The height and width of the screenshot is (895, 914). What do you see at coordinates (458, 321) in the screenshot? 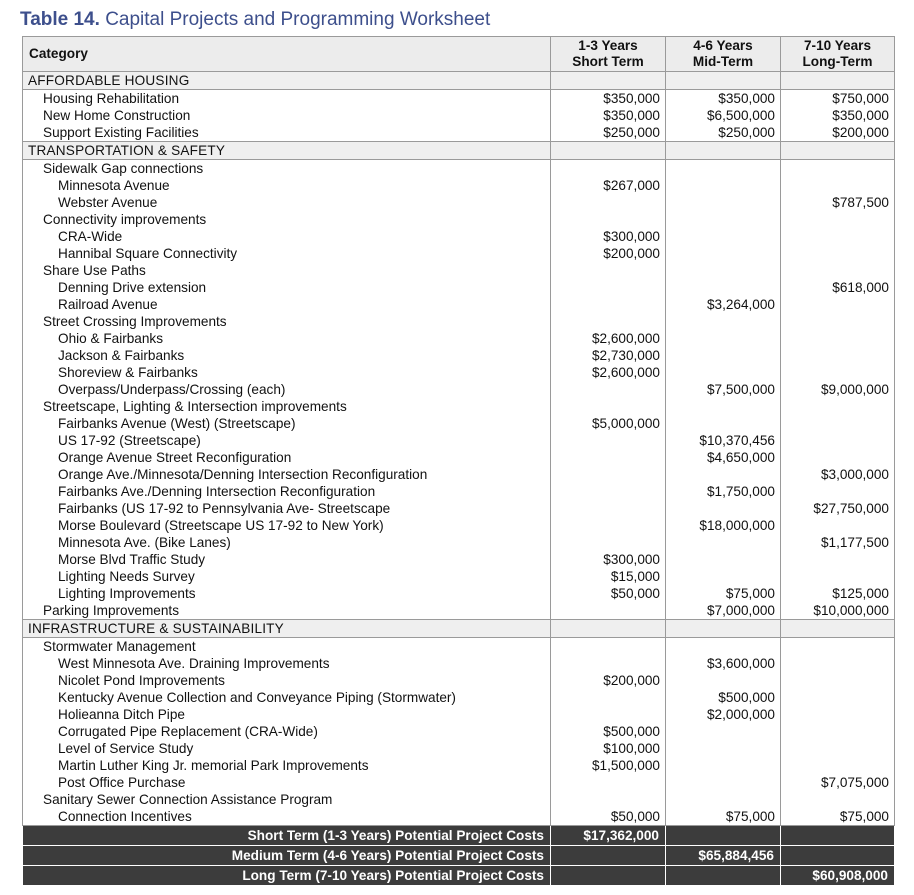
I see `table-row: Street Crossing Improvements` at bounding box center [458, 321].